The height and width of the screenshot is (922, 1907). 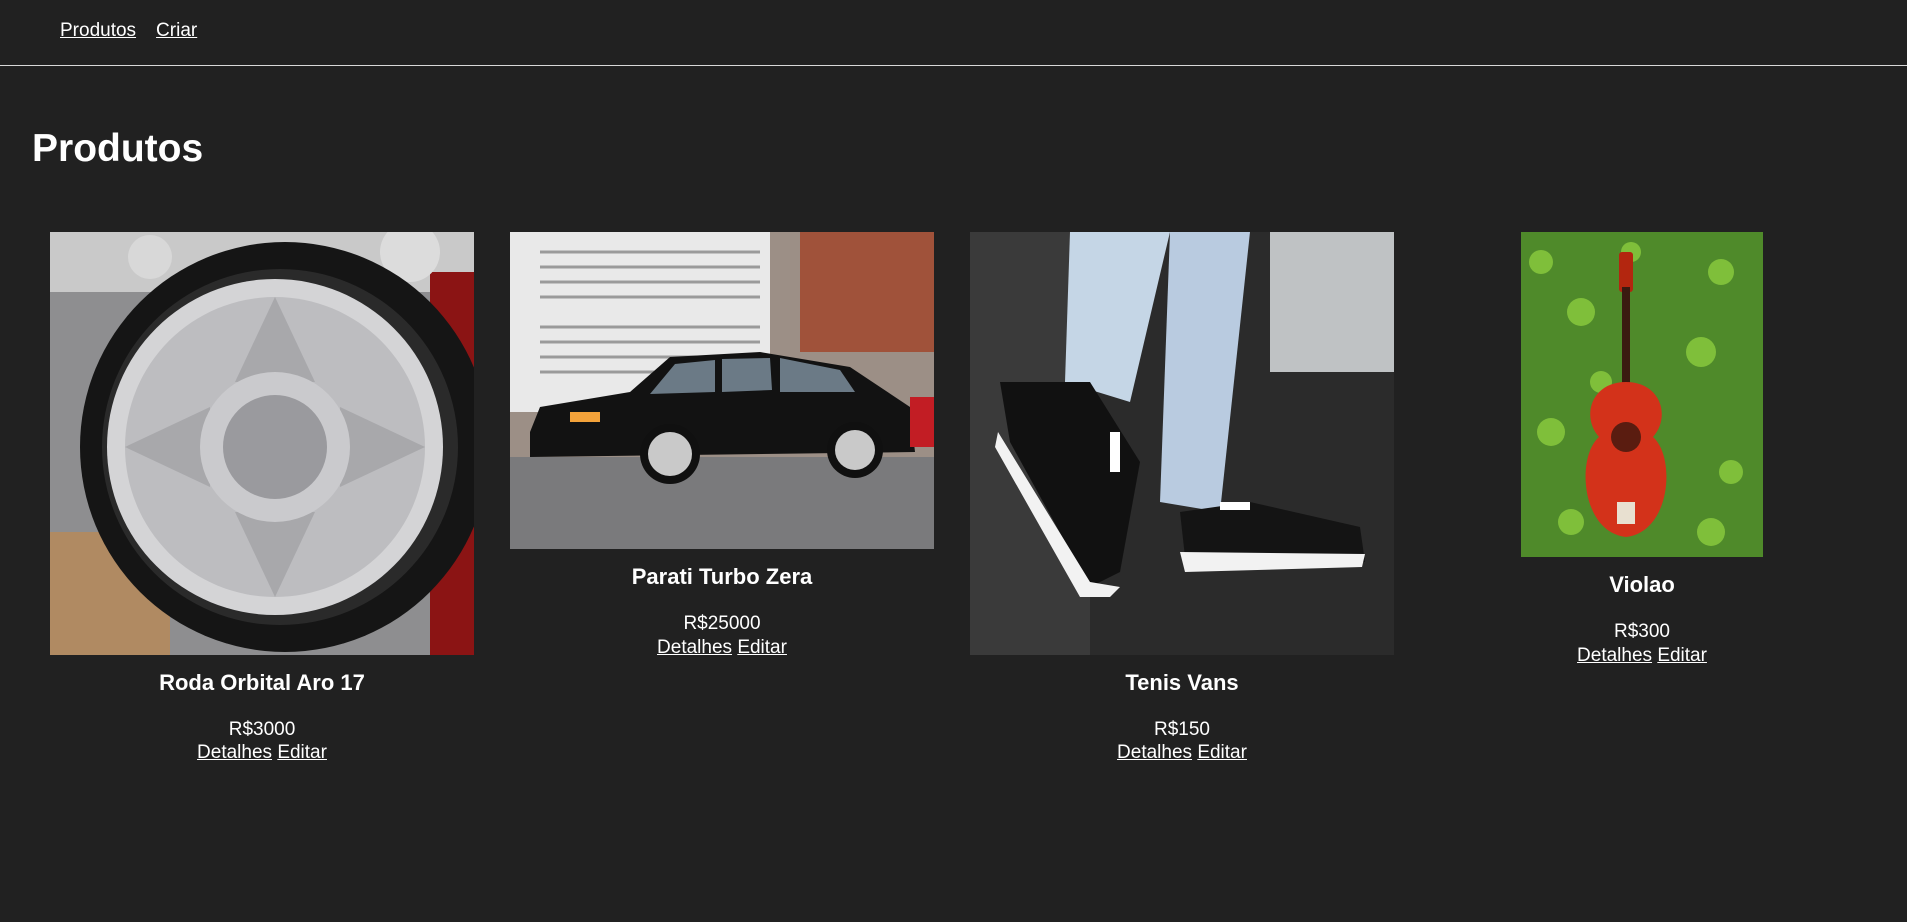 I want to click on product-image-sneakers, so click(x=1182, y=443).